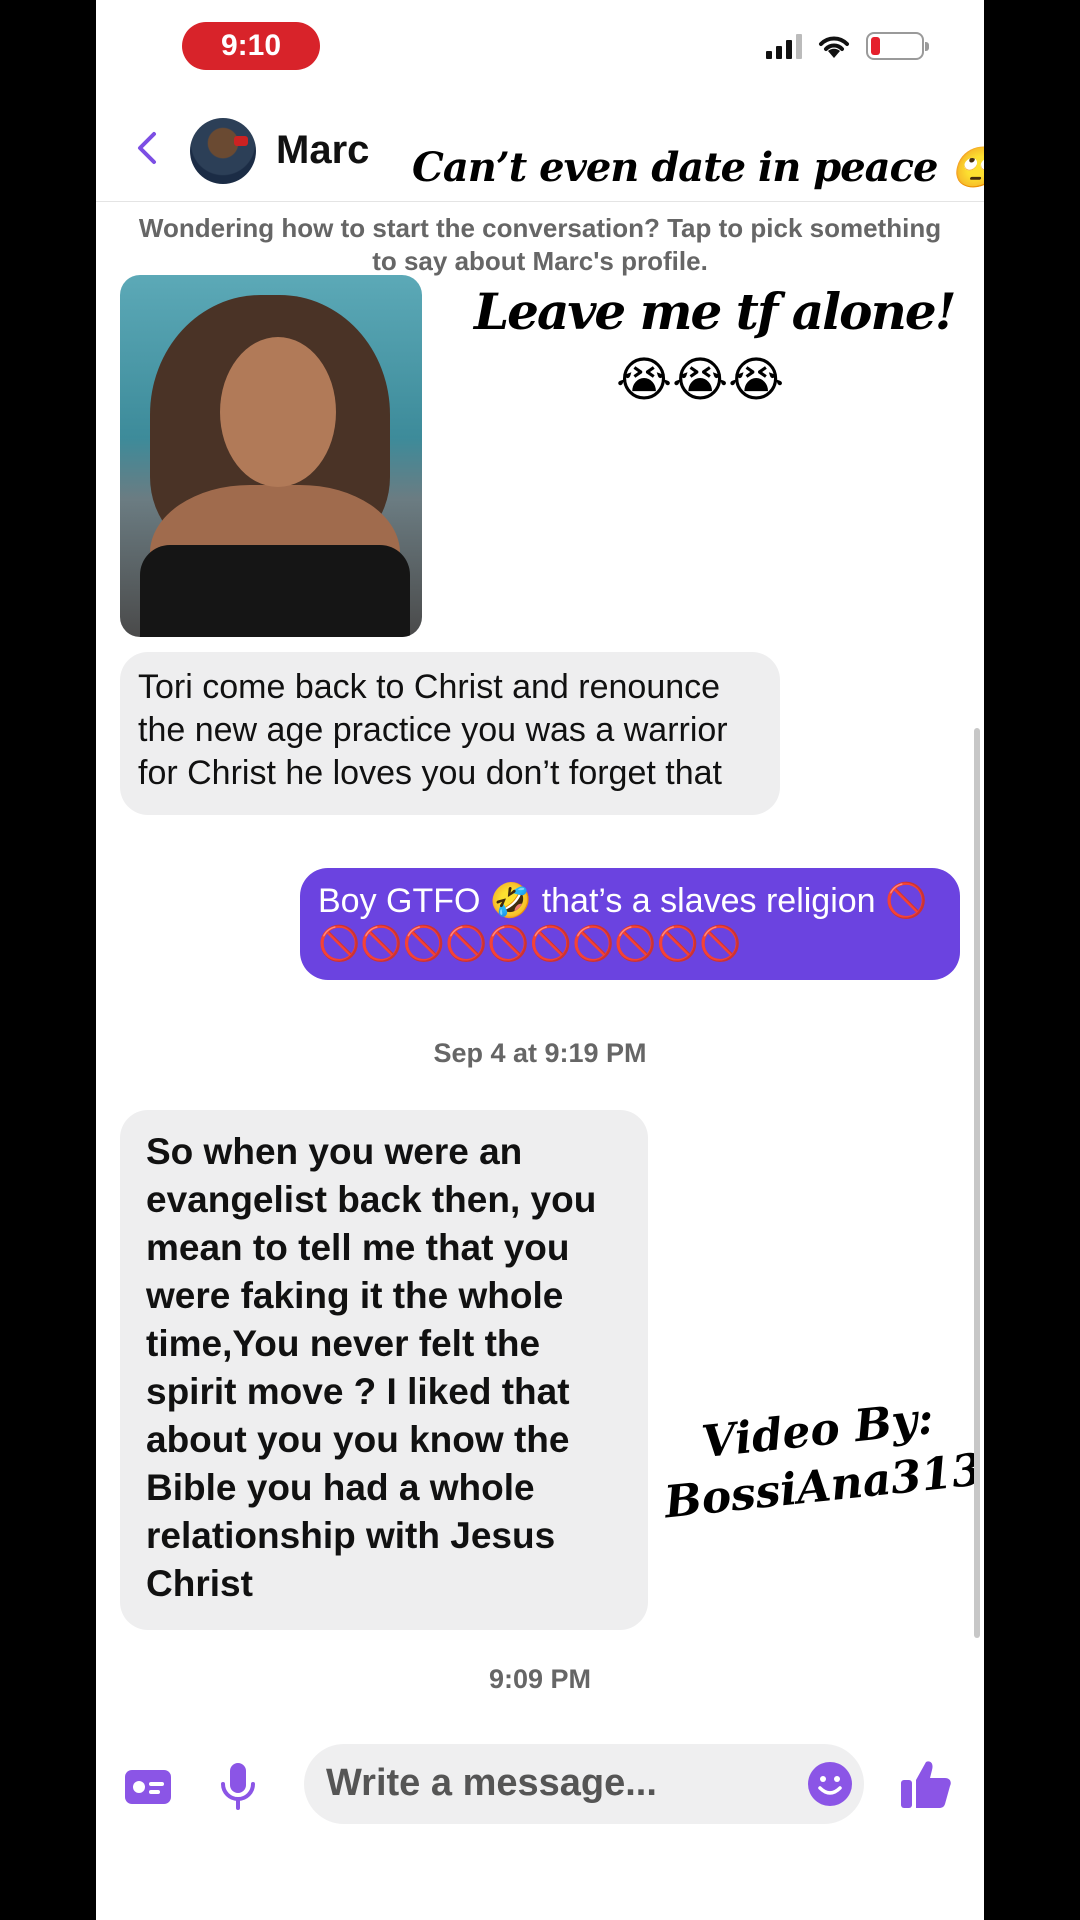 The image size is (1080, 1920). What do you see at coordinates (223, 151) in the screenshot?
I see `avatar` at bounding box center [223, 151].